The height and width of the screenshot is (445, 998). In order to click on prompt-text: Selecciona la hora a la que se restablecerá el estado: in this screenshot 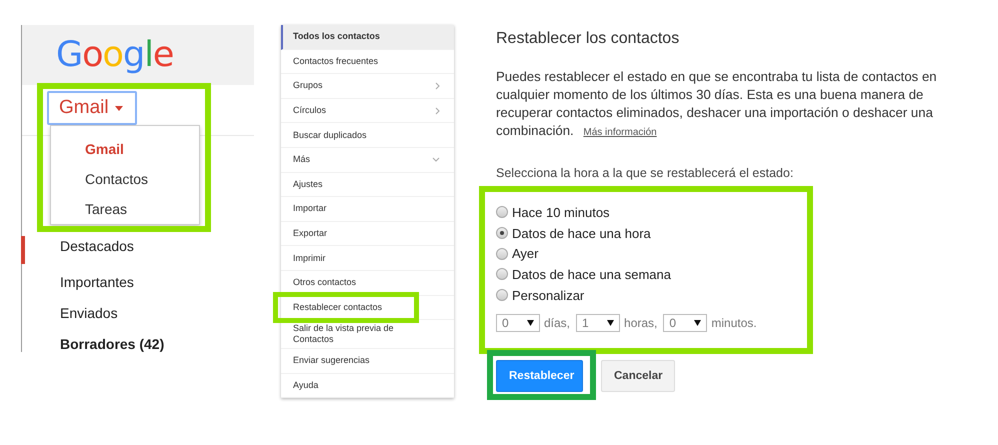, I will do `click(645, 173)`.